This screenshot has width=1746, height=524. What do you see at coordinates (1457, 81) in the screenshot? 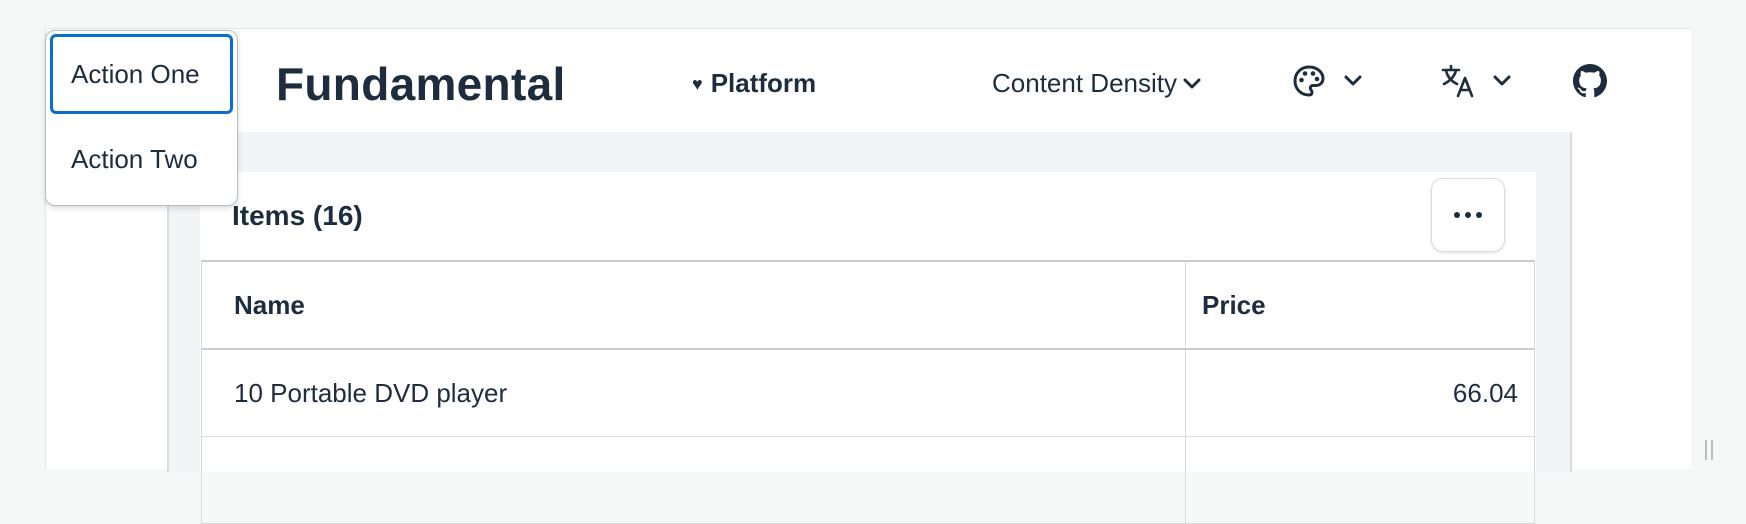
I see `translate-icon` at bounding box center [1457, 81].